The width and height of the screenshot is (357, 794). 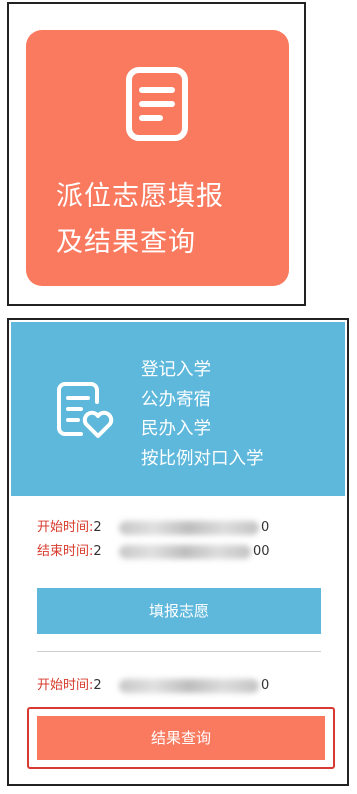 I want to click on document-icon, so click(x=157, y=104).